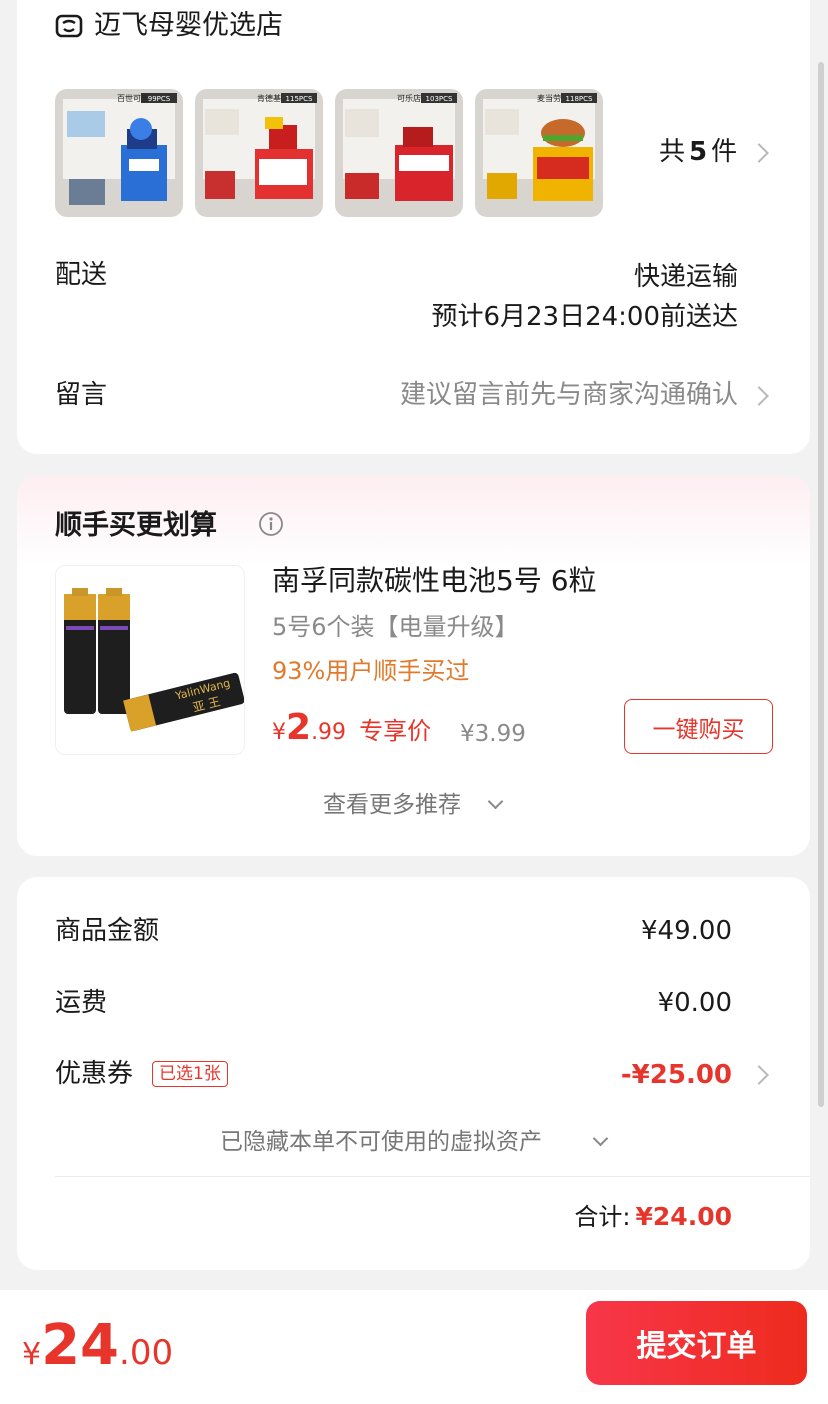 The width and height of the screenshot is (828, 1404). What do you see at coordinates (409, 98) in the screenshot?
I see `thumbnail-brand: 可乐店` at bounding box center [409, 98].